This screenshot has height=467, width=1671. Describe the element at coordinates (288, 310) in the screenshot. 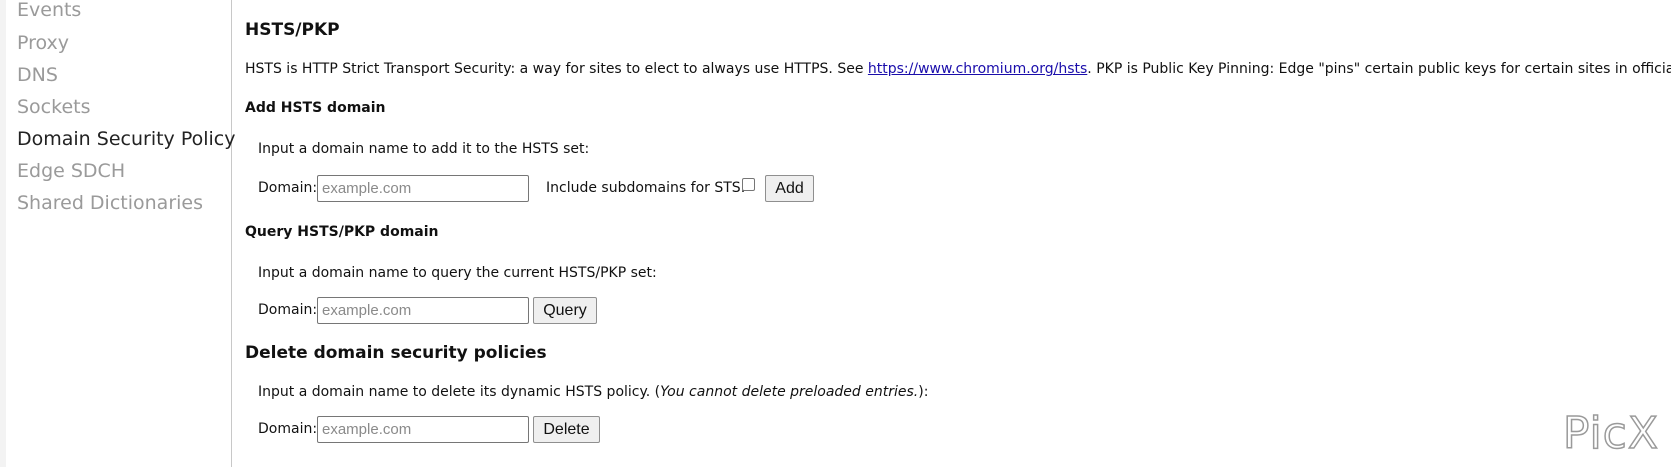

I see `query-domain-label: Domain:` at that location.